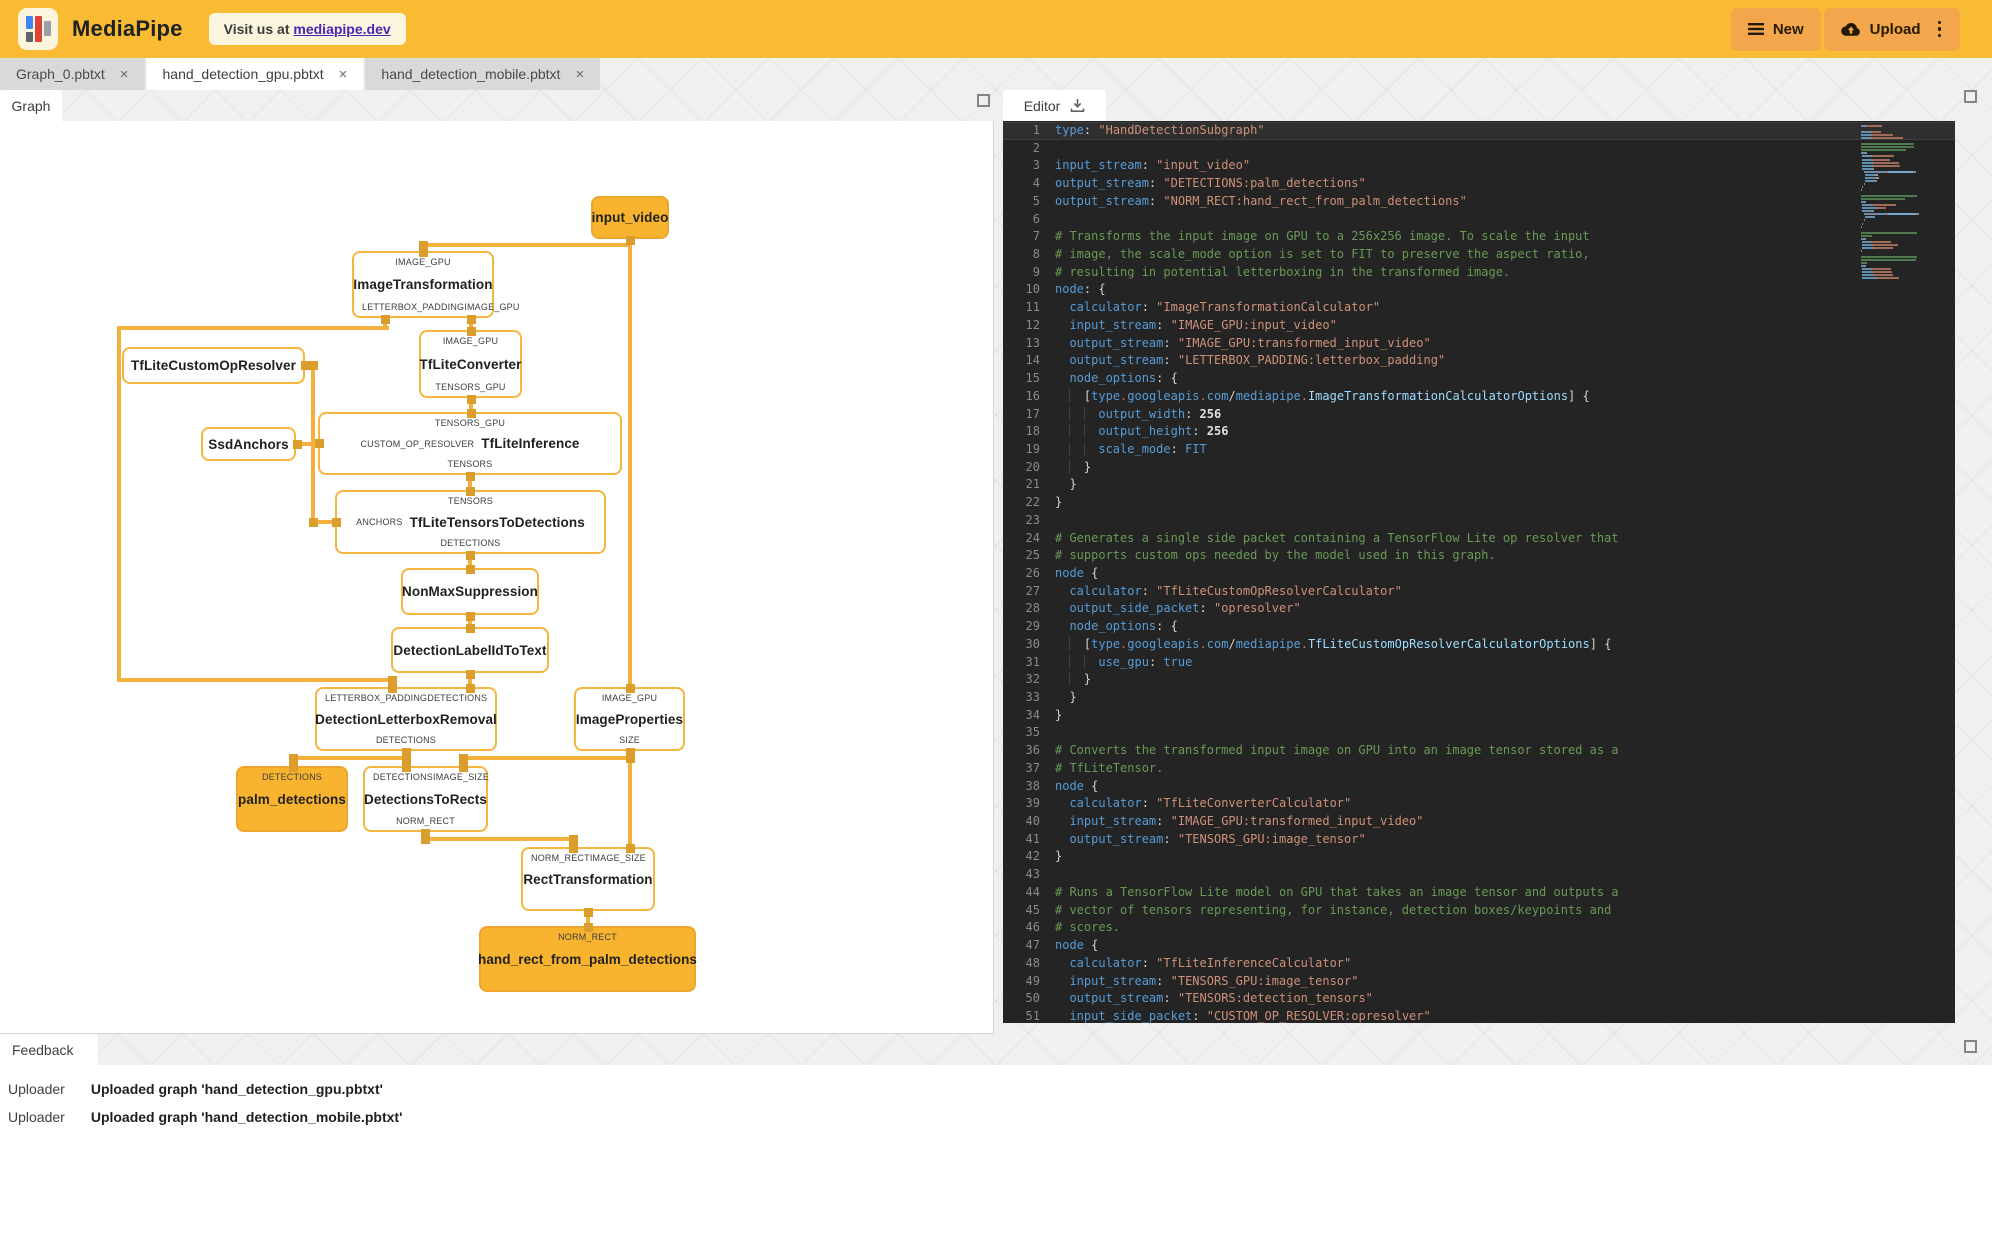 The width and height of the screenshot is (1992, 1242). What do you see at coordinates (36, 1089) in the screenshot?
I see `feedback-source: Uploader` at bounding box center [36, 1089].